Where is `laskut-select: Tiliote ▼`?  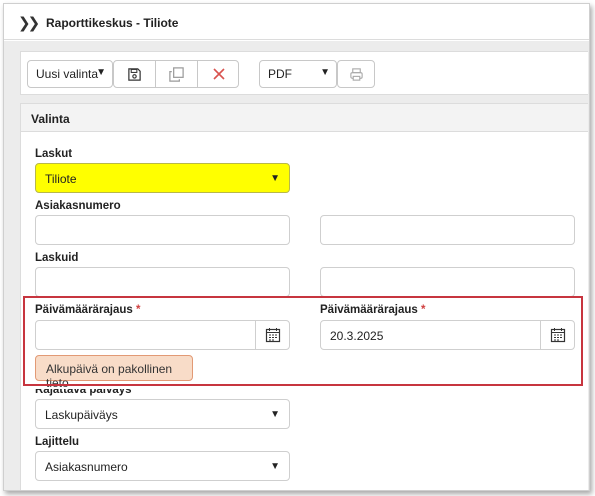
laskut-select: Tiliote ▼ is located at coordinates (162, 178).